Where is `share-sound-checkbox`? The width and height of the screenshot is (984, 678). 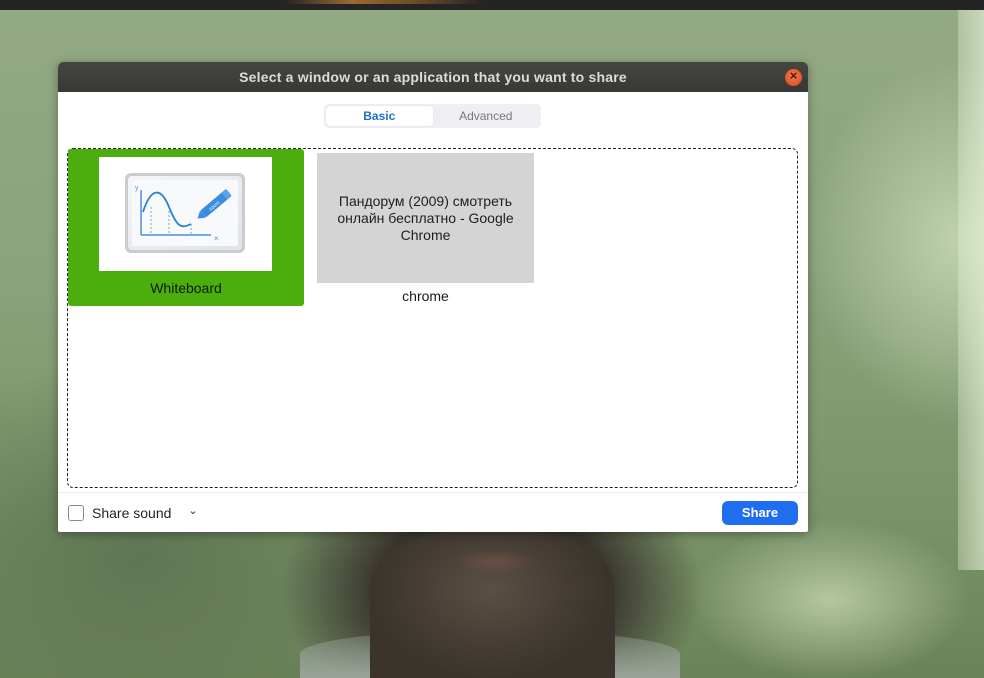
share-sound-checkbox is located at coordinates (76, 513).